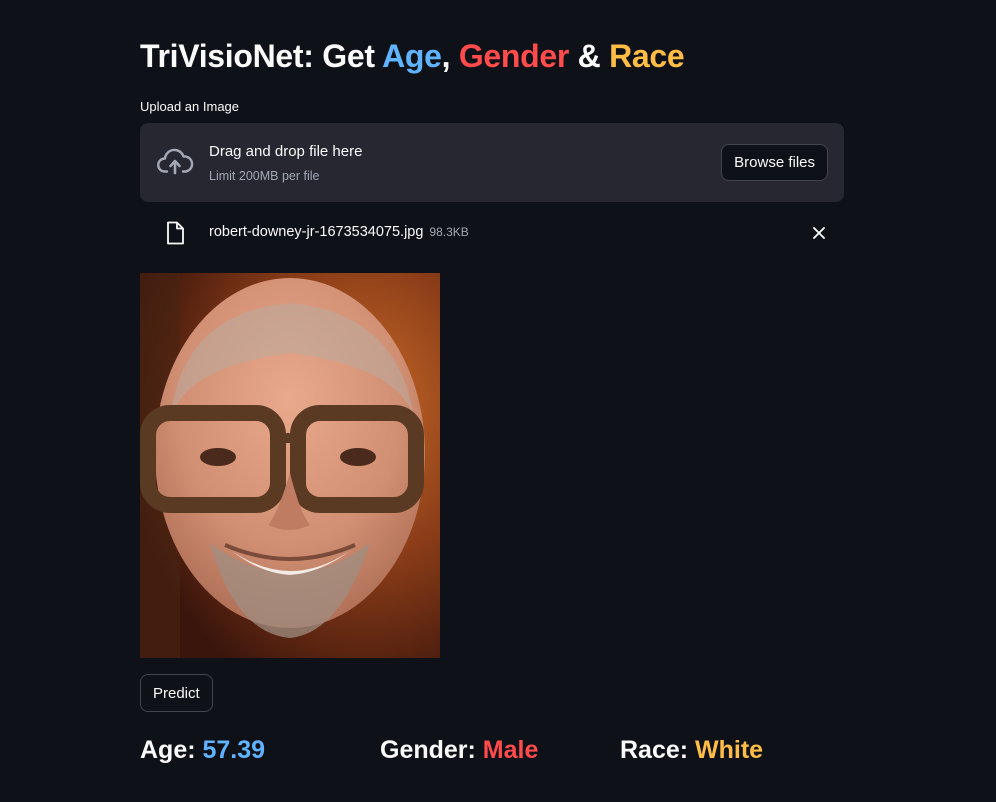  I want to click on age-result: Age: 57.39, so click(202, 750).